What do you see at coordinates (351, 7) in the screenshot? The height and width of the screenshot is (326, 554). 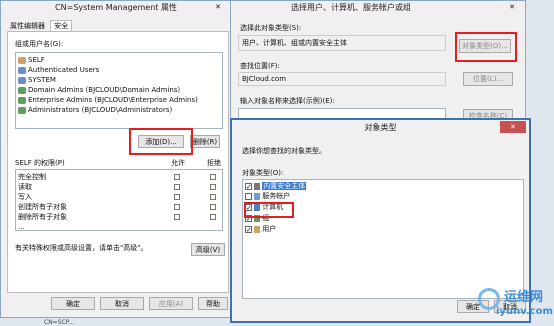 I see `select-dialog-title: 选择用户、计算机、服务帐户或组` at bounding box center [351, 7].